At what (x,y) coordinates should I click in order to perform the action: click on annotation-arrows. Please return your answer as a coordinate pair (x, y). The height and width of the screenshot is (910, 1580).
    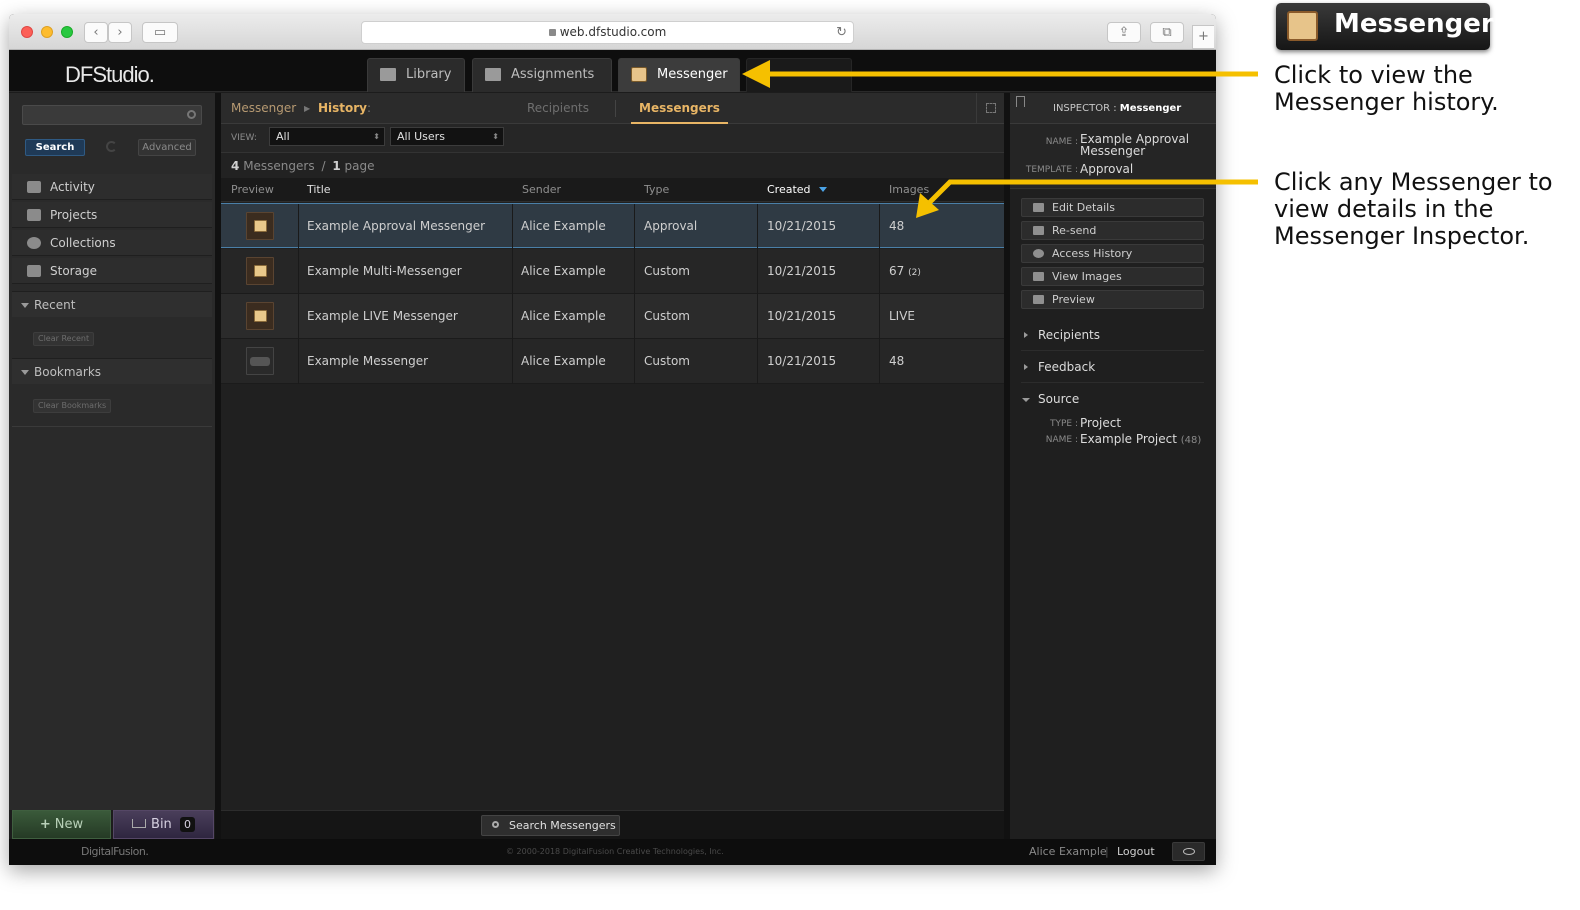
    Looking at the image, I should click on (1000, 139).